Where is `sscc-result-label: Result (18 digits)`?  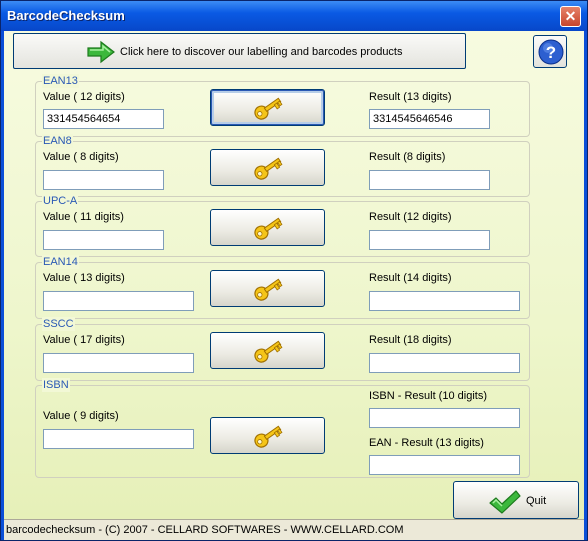 sscc-result-label: Result (18 digits) is located at coordinates (410, 340).